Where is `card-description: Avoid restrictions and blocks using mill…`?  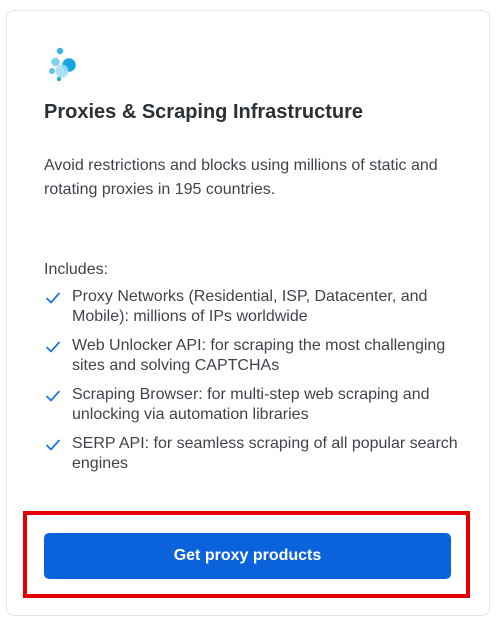 card-description: Avoid restrictions and blocks using mill… is located at coordinates (241, 177).